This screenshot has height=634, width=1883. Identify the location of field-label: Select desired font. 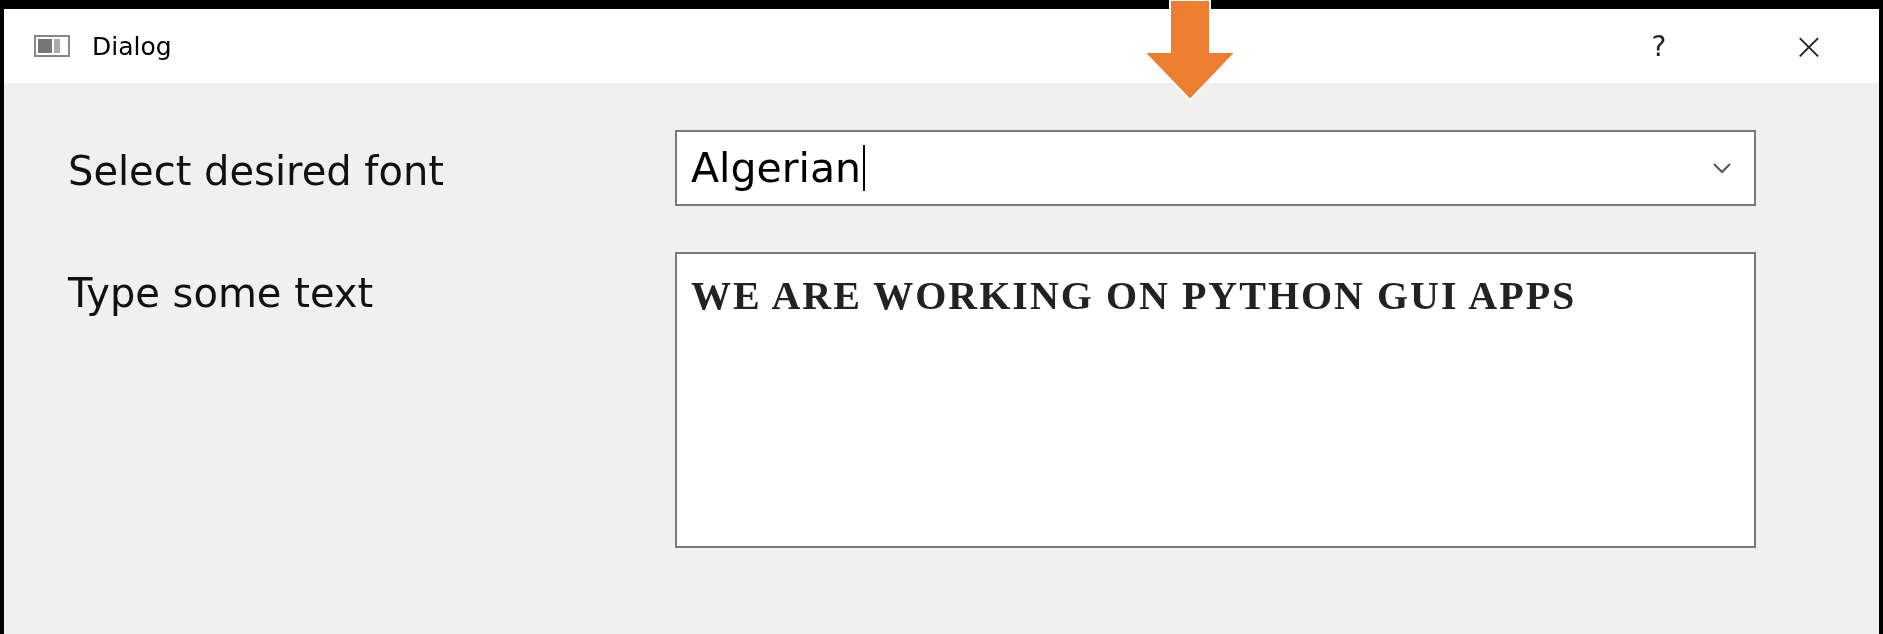
(256, 170).